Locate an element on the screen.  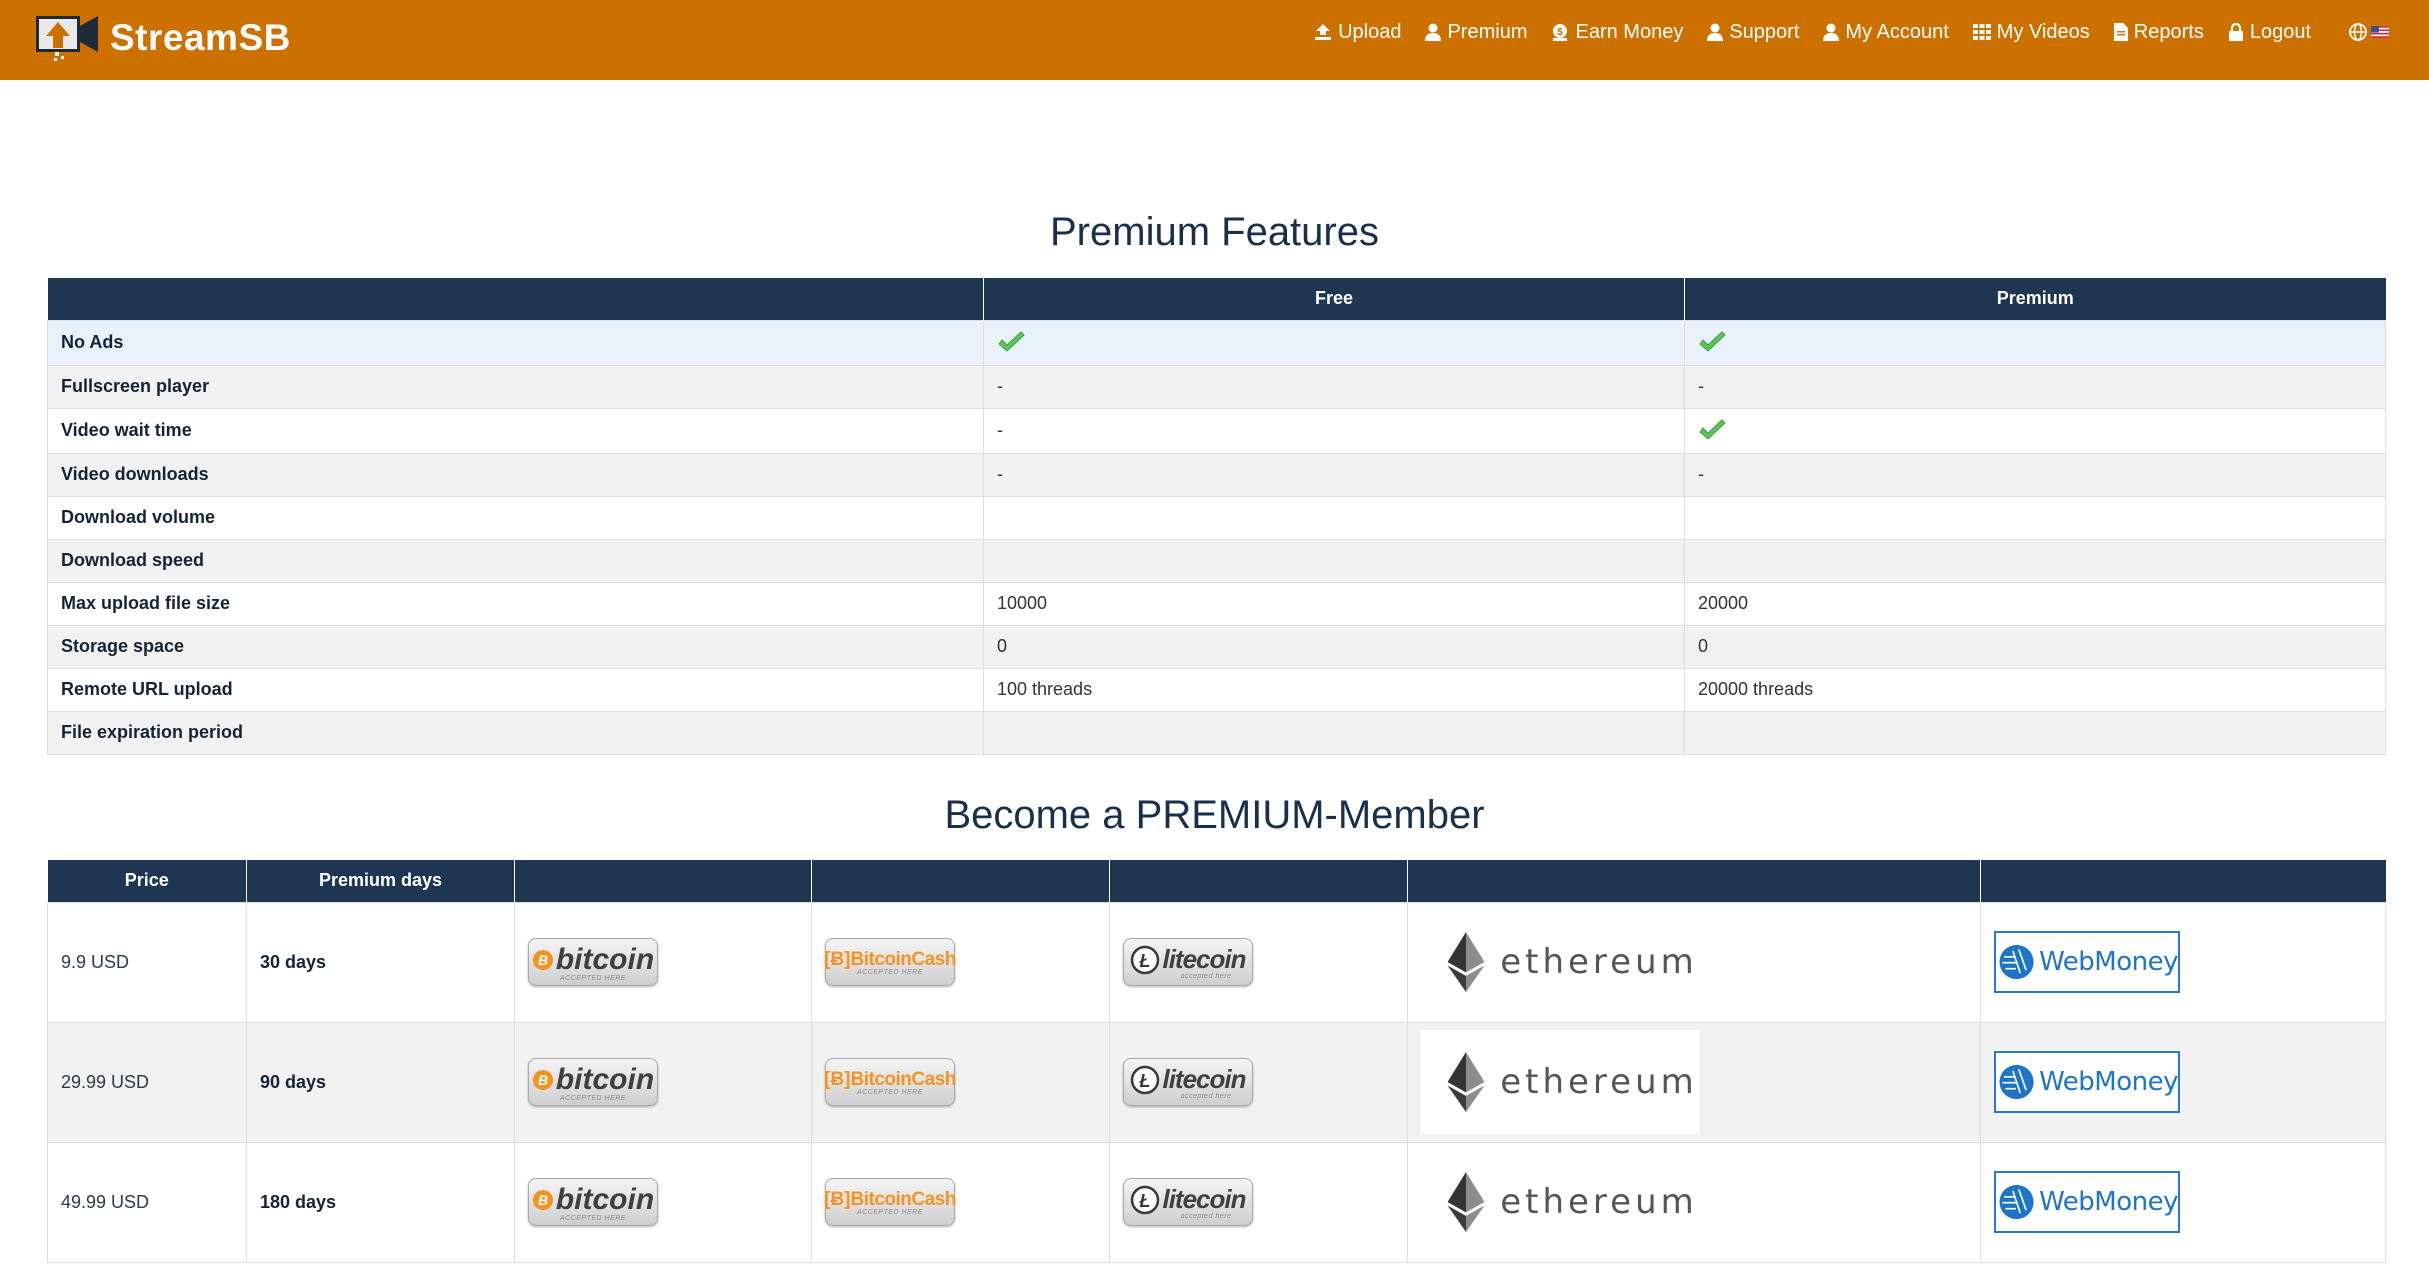
feature-label: Video wait time is located at coordinates (515, 430).